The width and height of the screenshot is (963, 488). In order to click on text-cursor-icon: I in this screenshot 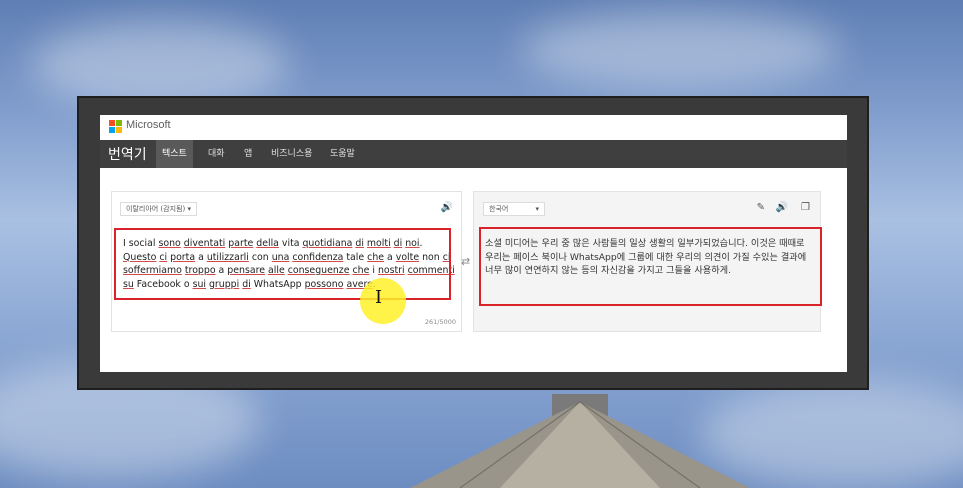, I will do `click(379, 297)`.